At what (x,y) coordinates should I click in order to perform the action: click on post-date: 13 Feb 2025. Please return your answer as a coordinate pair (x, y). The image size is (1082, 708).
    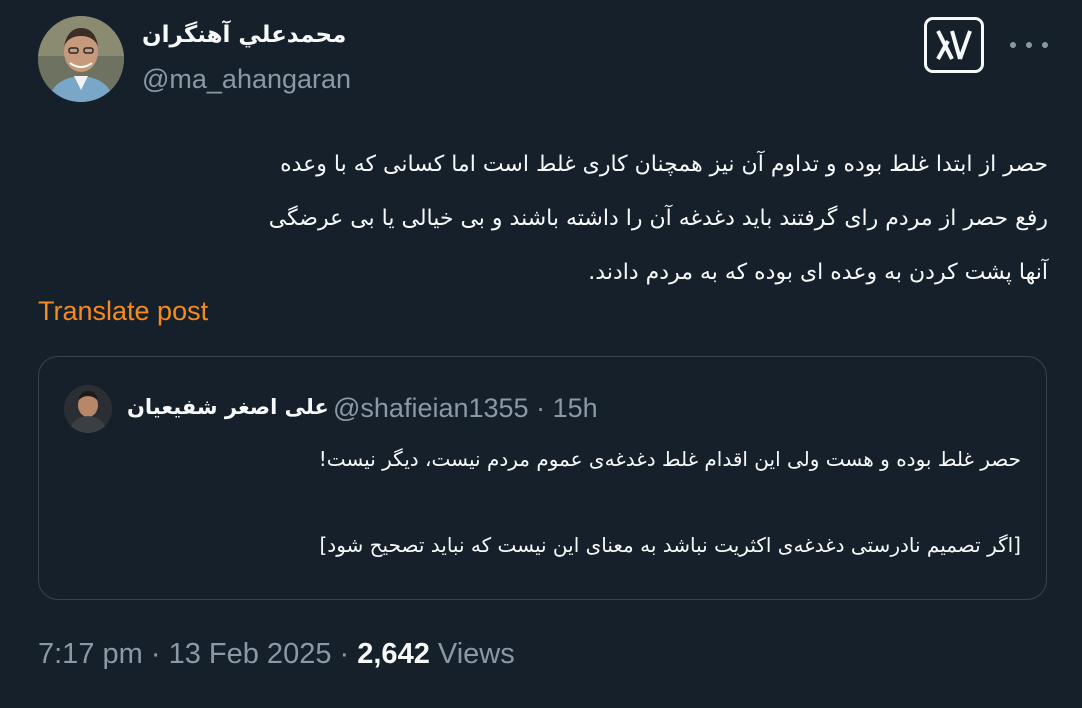
    Looking at the image, I should click on (250, 654).